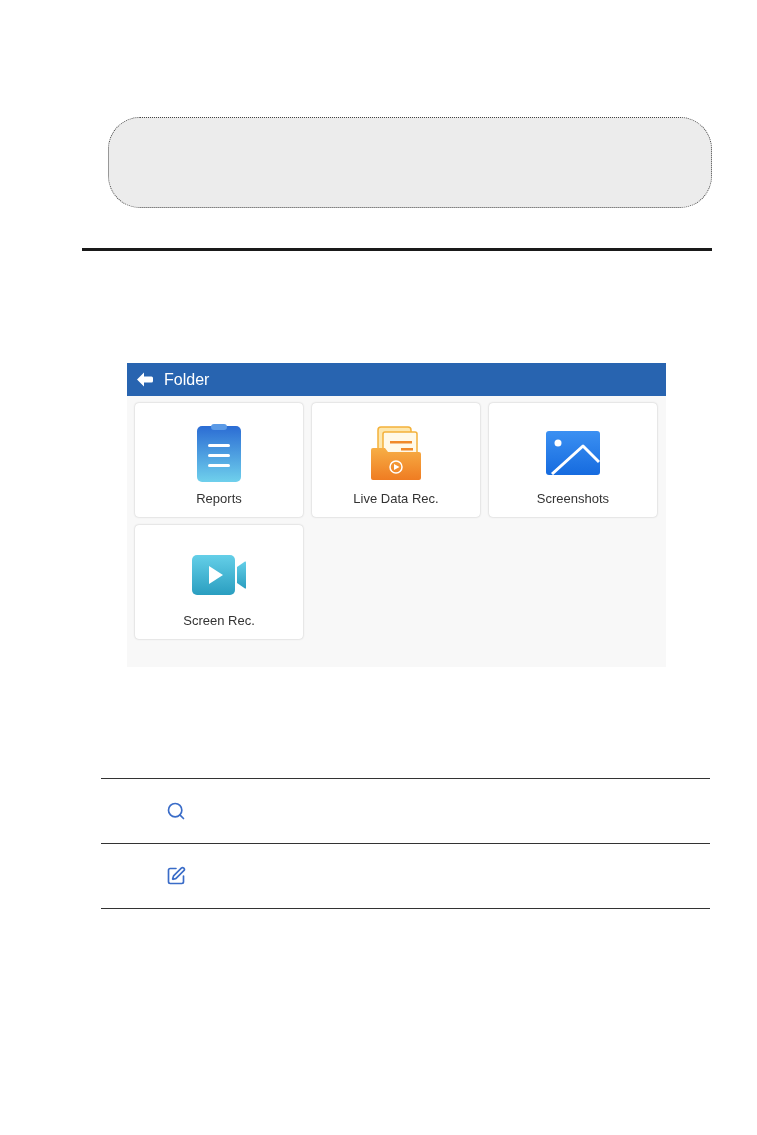  Describe the element at coordinates (176, 876) in the screenshot. I see `edit-icon` at that location.